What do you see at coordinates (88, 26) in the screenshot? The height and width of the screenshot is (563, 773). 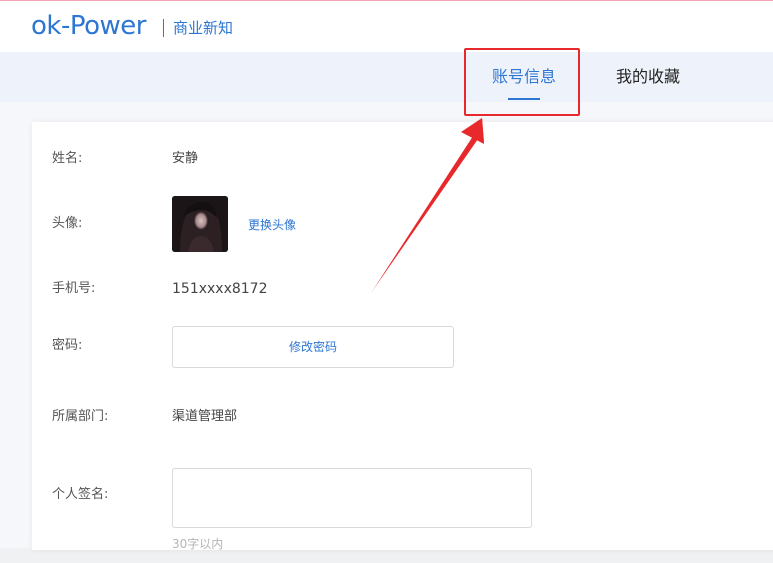 I see `site-logo: ok-Power` at bounding box center [88, 26].